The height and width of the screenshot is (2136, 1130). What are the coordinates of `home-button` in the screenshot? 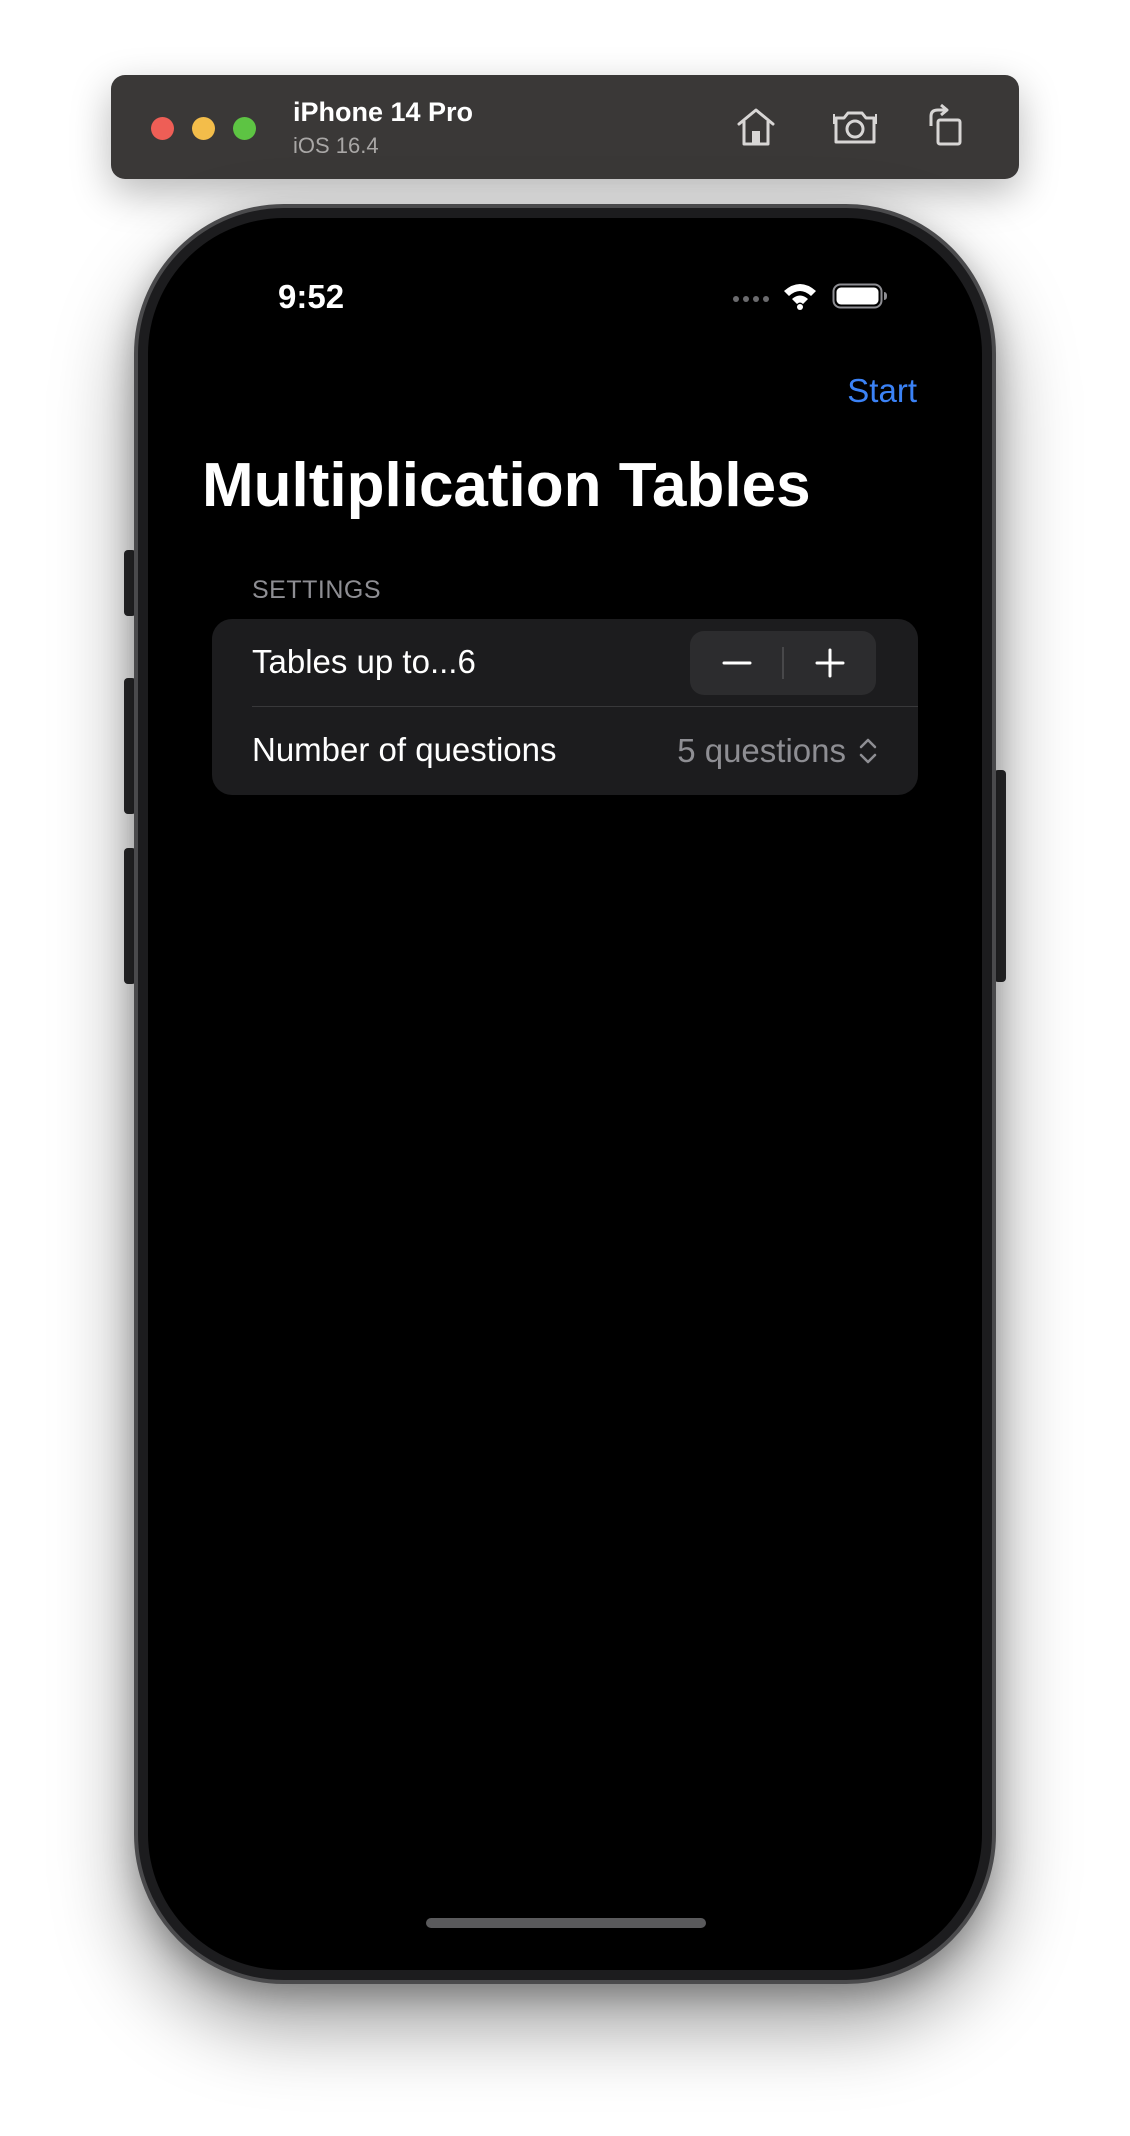 It's located at (756, 127).